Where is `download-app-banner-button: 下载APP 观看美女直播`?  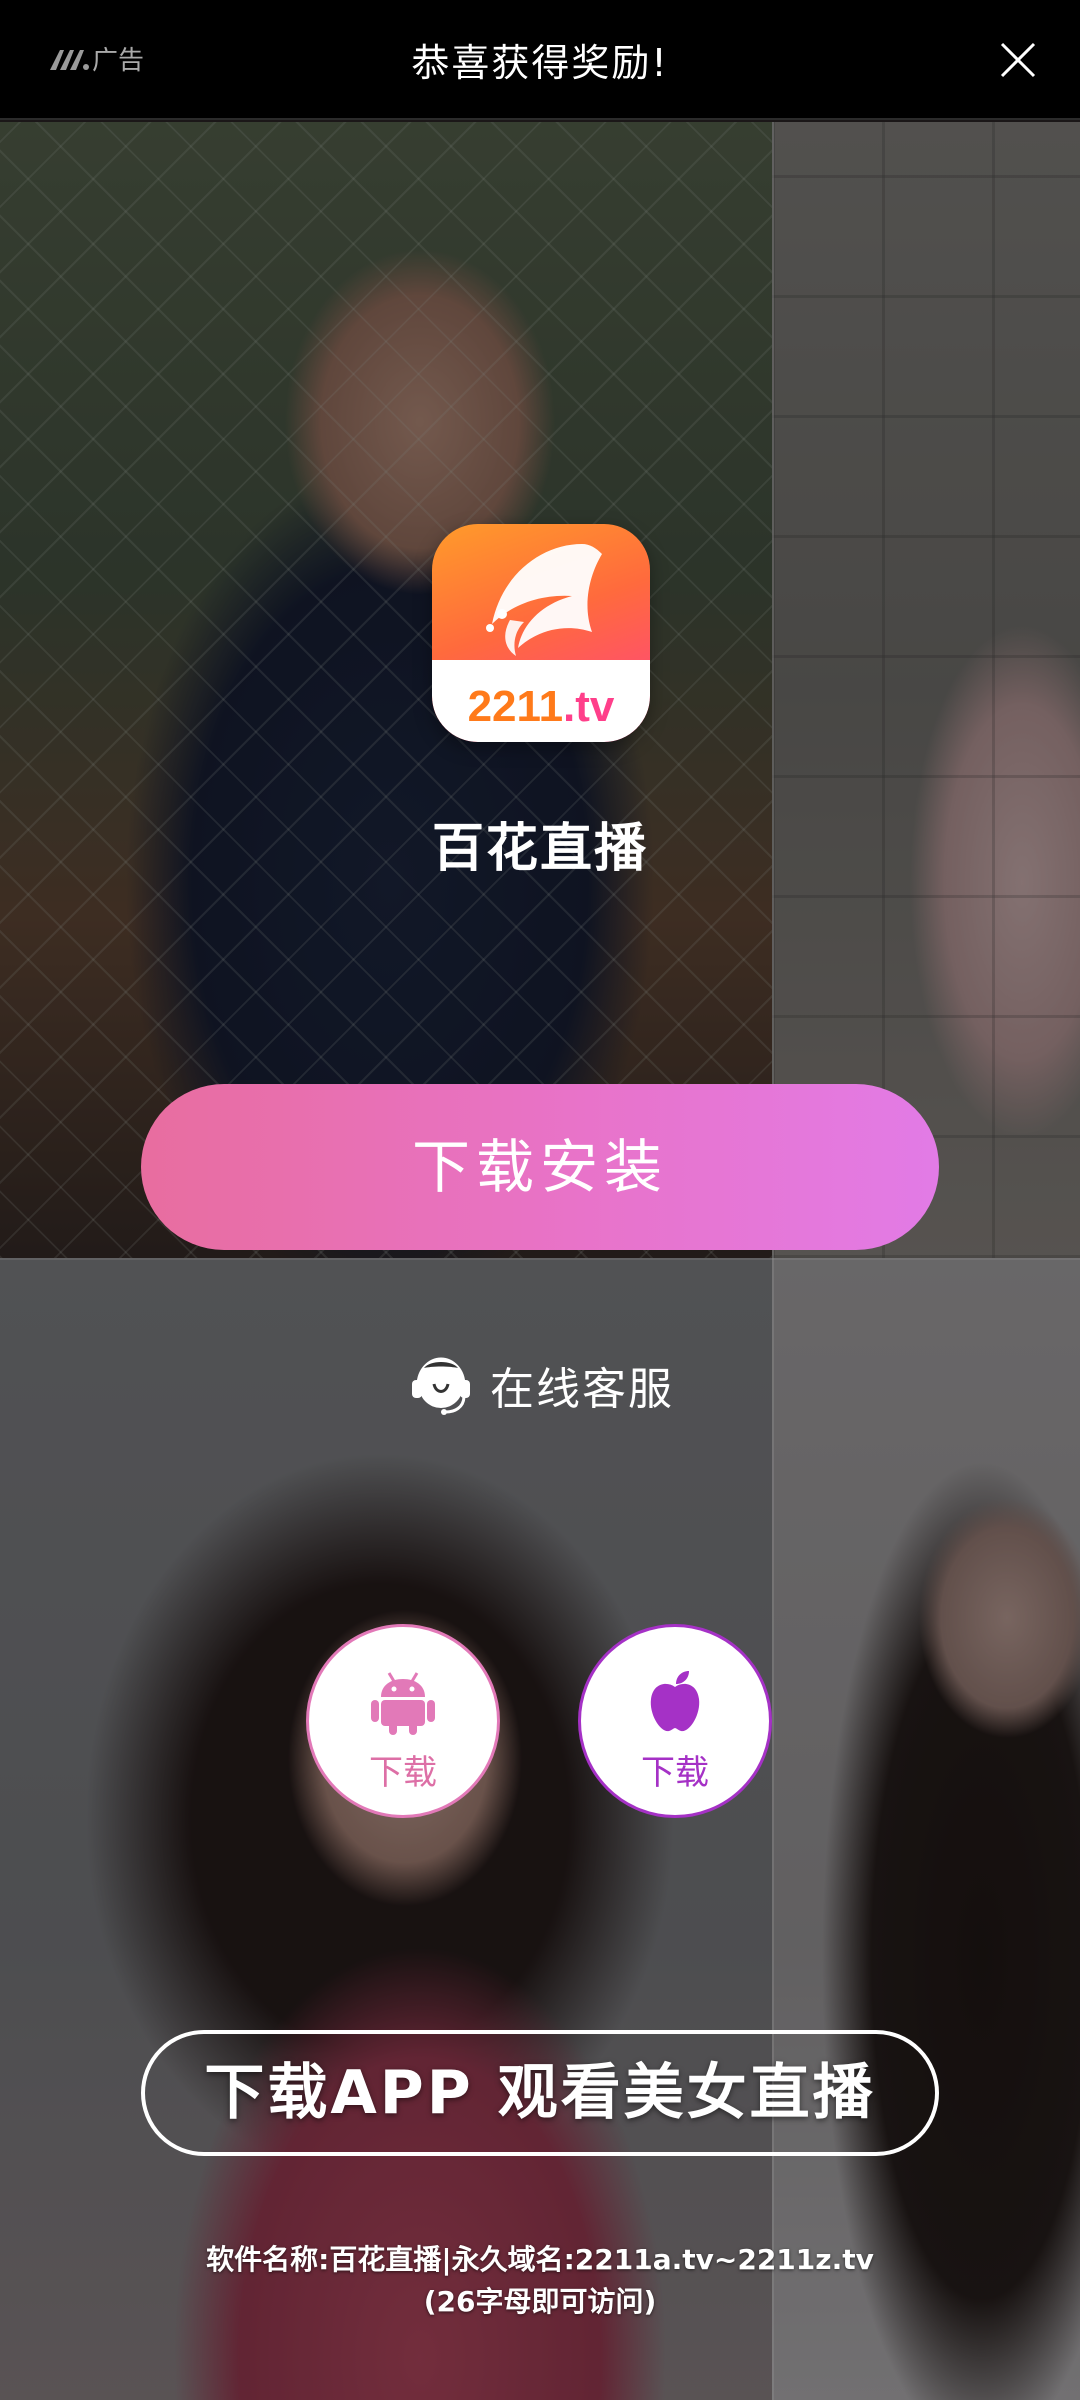
download-app-banner-button: 下载APP 观看美女直播 is located at coordinates (540, 2093).